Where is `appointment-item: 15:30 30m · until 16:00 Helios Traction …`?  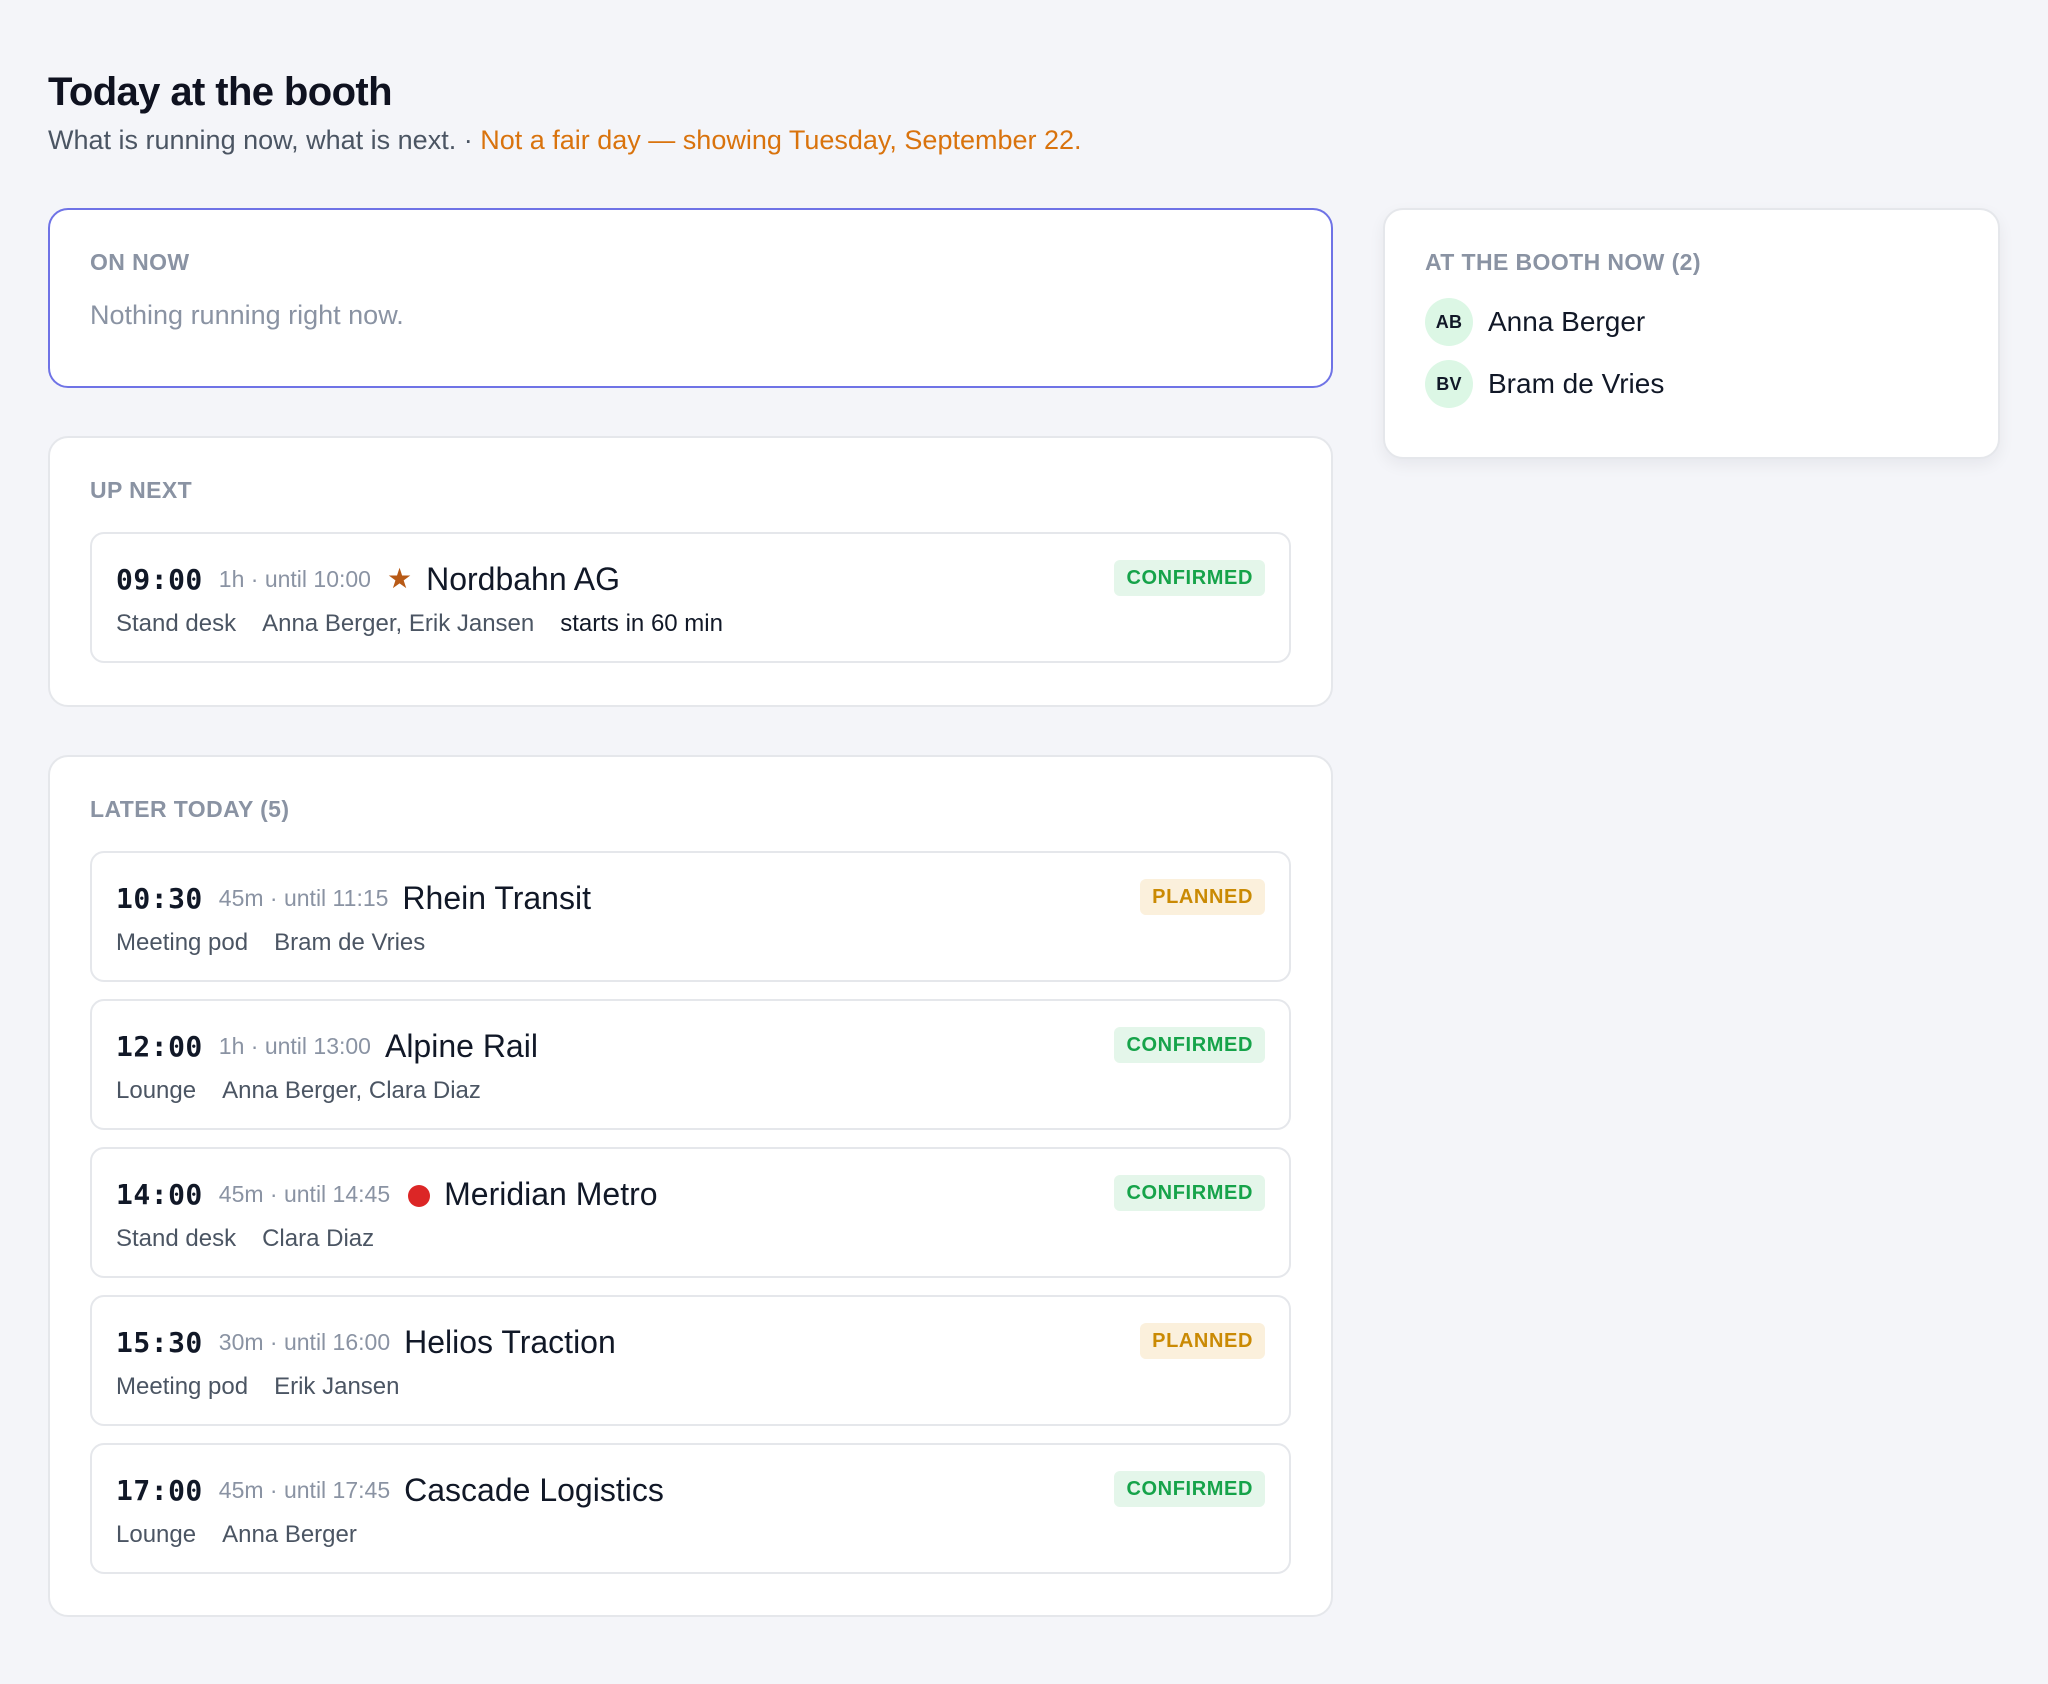
appointment-item: 15:30 30m · until 16:00 Helios Traction … is located at coordinates (690, 1360).